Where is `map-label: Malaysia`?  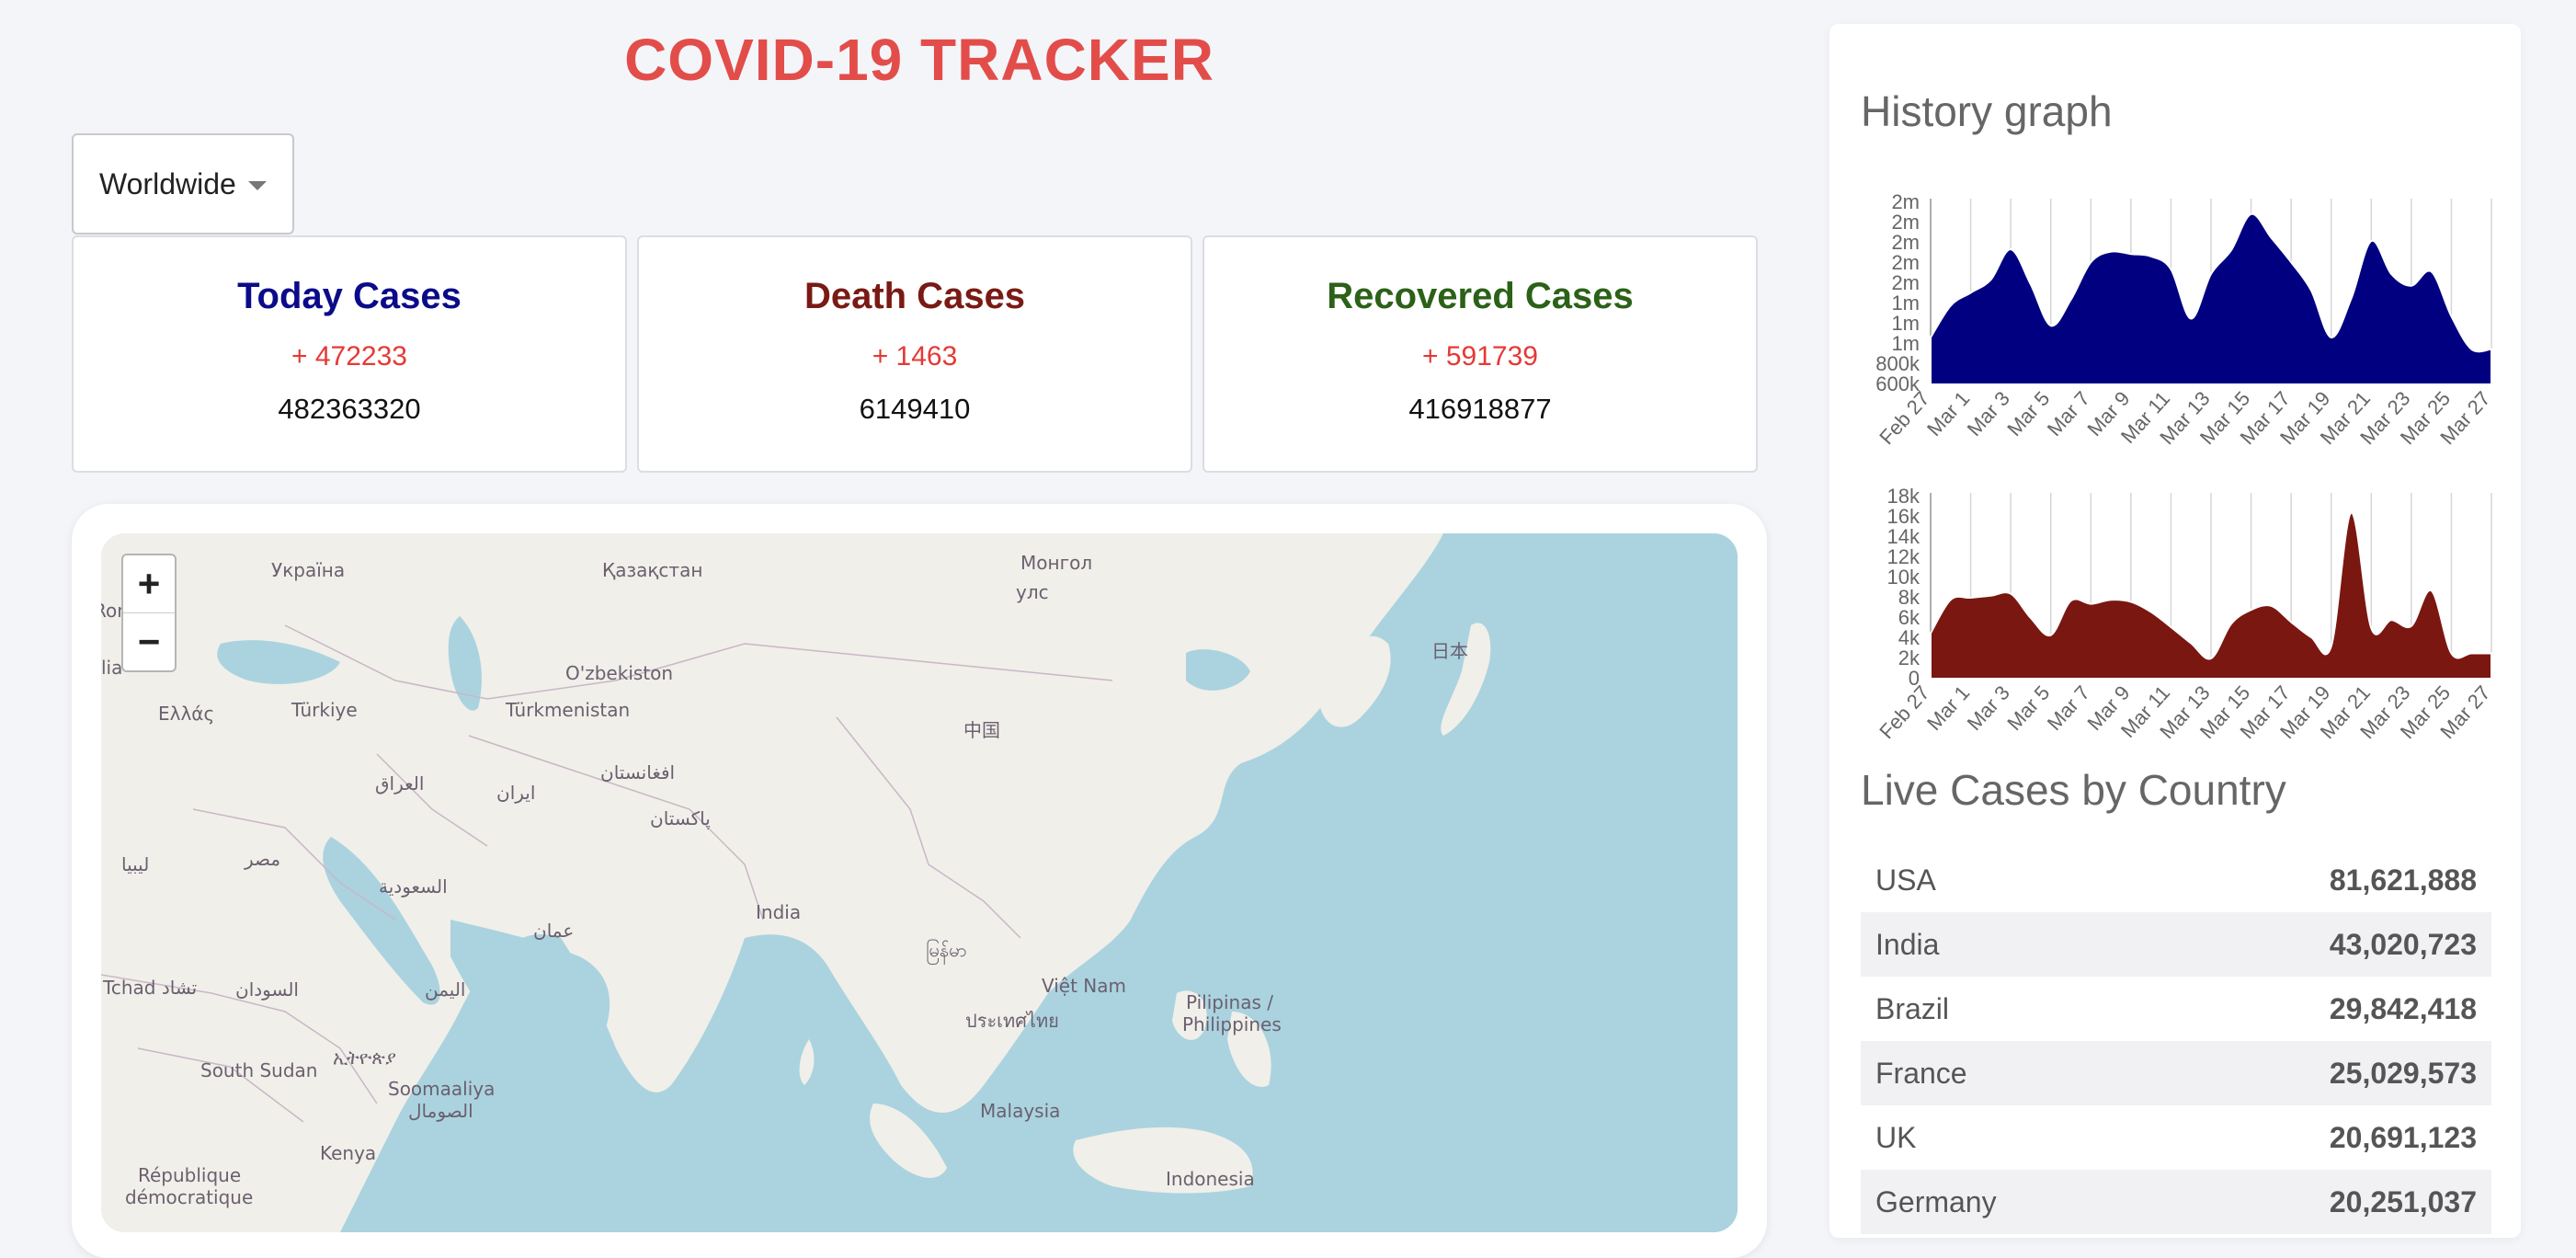 map-label: Malaysia is located at coordinates (1020, 1111).